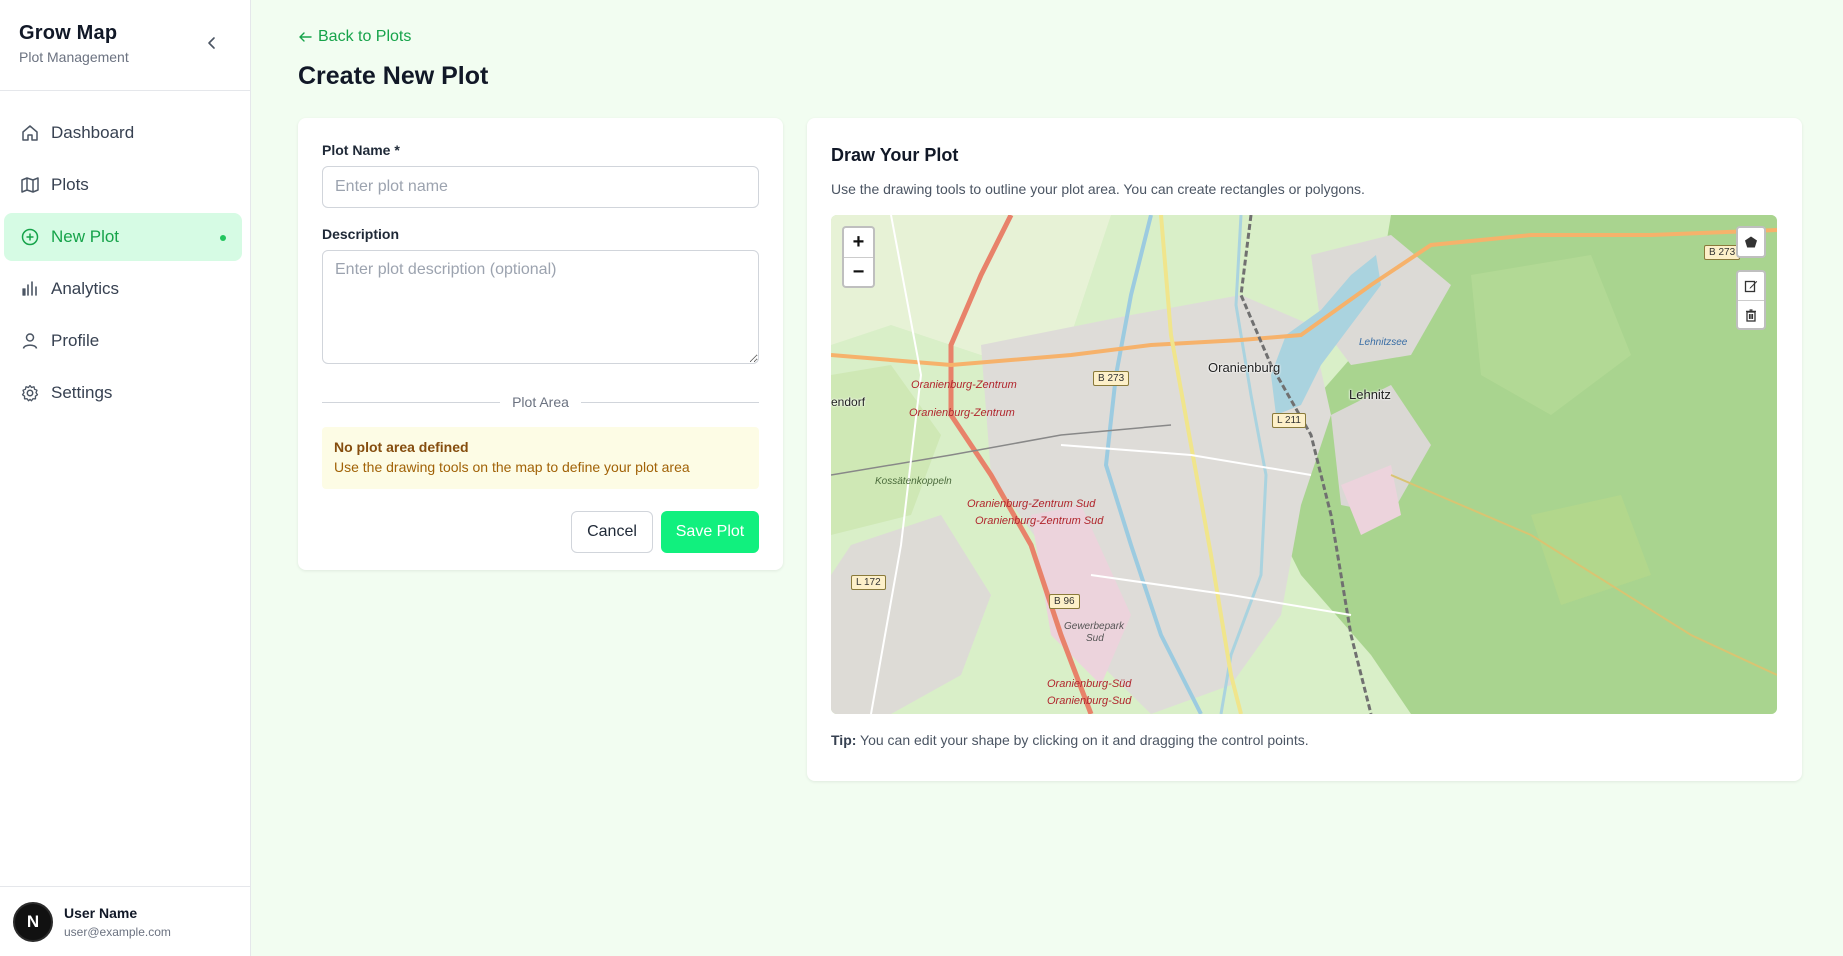 The width and height of the screenshot is (1843, 956). I want to click on sidebar-item-label: Settings, so click(82, 392).